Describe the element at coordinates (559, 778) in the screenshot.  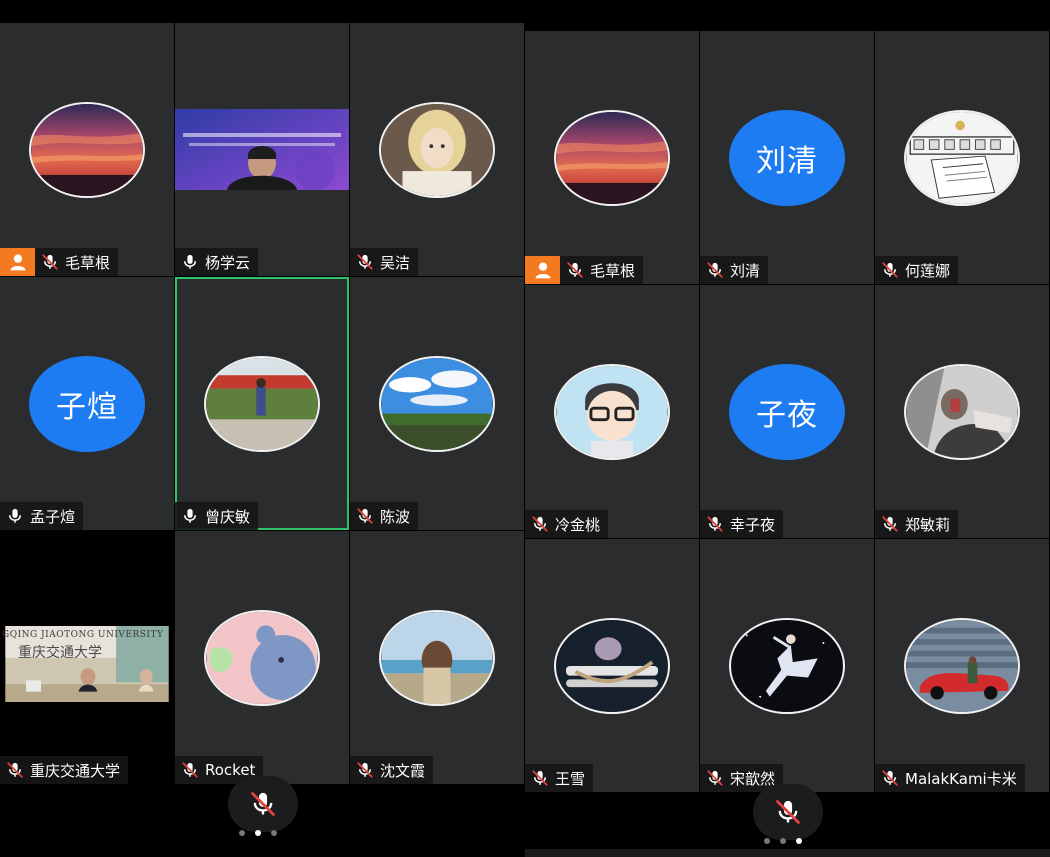
I see `name-tag: 王雪` at that location.